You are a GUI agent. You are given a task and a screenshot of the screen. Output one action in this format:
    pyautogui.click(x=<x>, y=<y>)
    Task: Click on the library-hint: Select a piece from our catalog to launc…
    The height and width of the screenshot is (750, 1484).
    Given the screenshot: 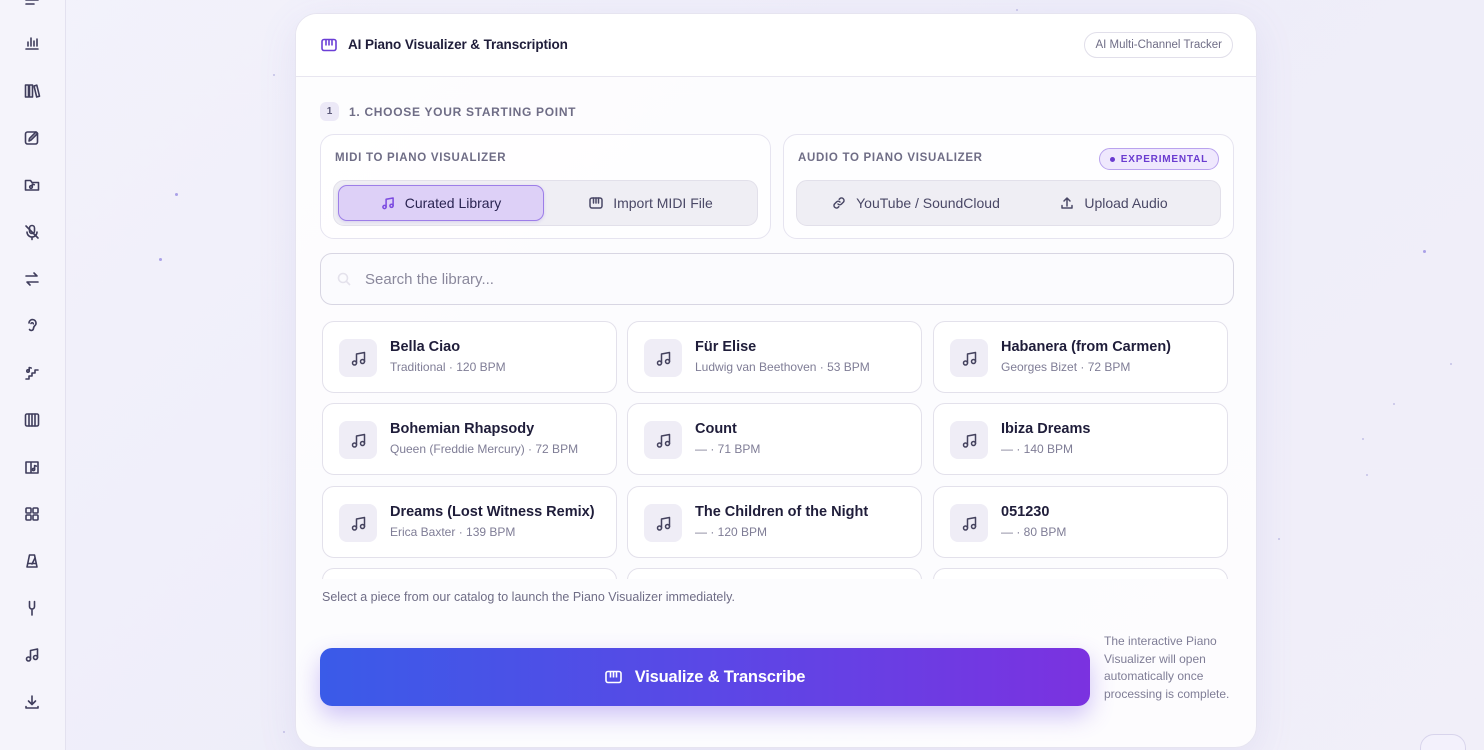 What is the action you would take?
    pyautogui.click(x=528, y=597)
    